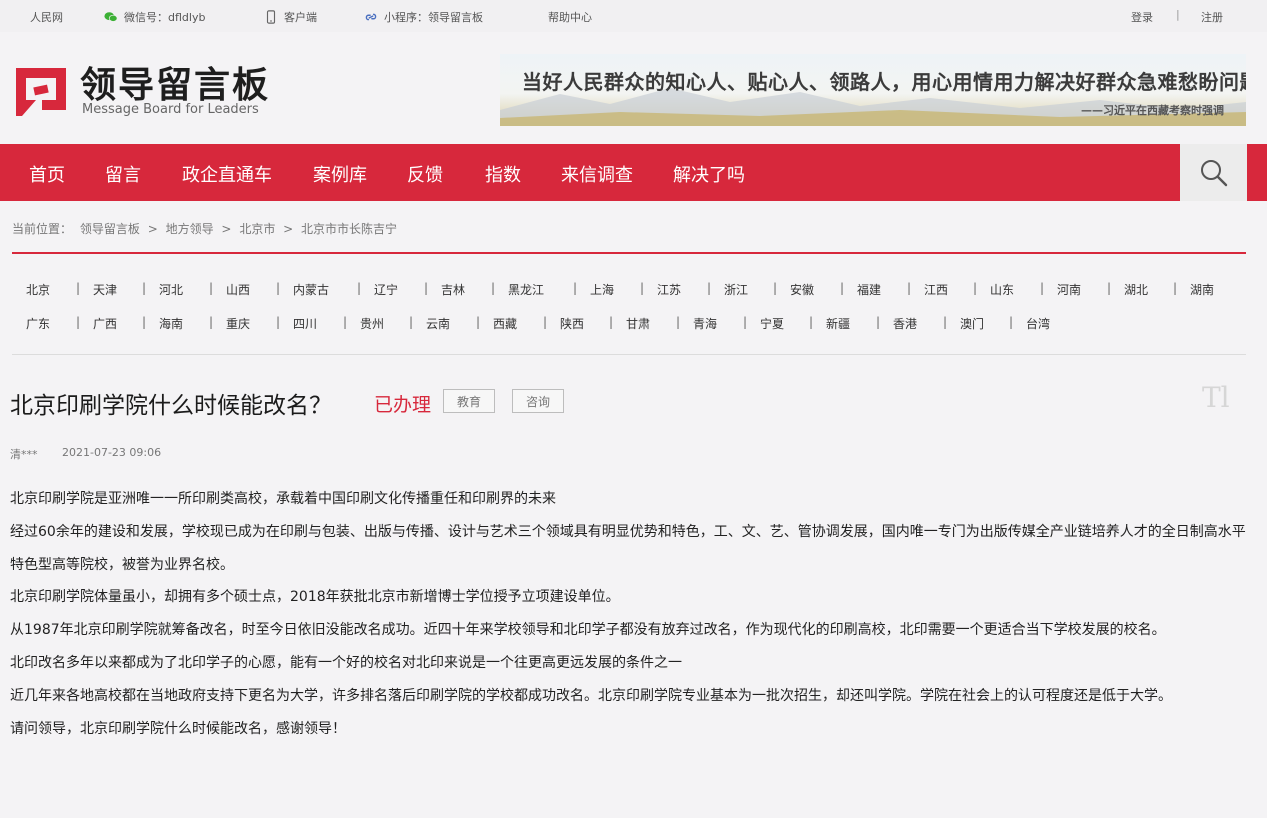 This screenshot has height=818, width=1267. Describe the element at coordinates (433, 17) in the screenshot. I see `mini-program-label: 小程序：领导留言板` at that location.